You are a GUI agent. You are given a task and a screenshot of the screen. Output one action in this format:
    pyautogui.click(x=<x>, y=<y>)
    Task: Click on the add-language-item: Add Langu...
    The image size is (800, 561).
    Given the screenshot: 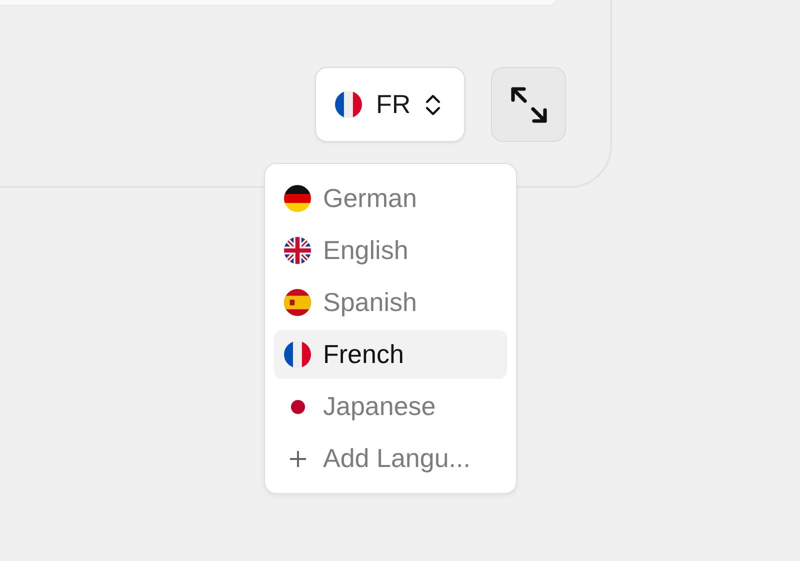 What is the action you would take?
    pyautogui.click(x=390, y=458)
    